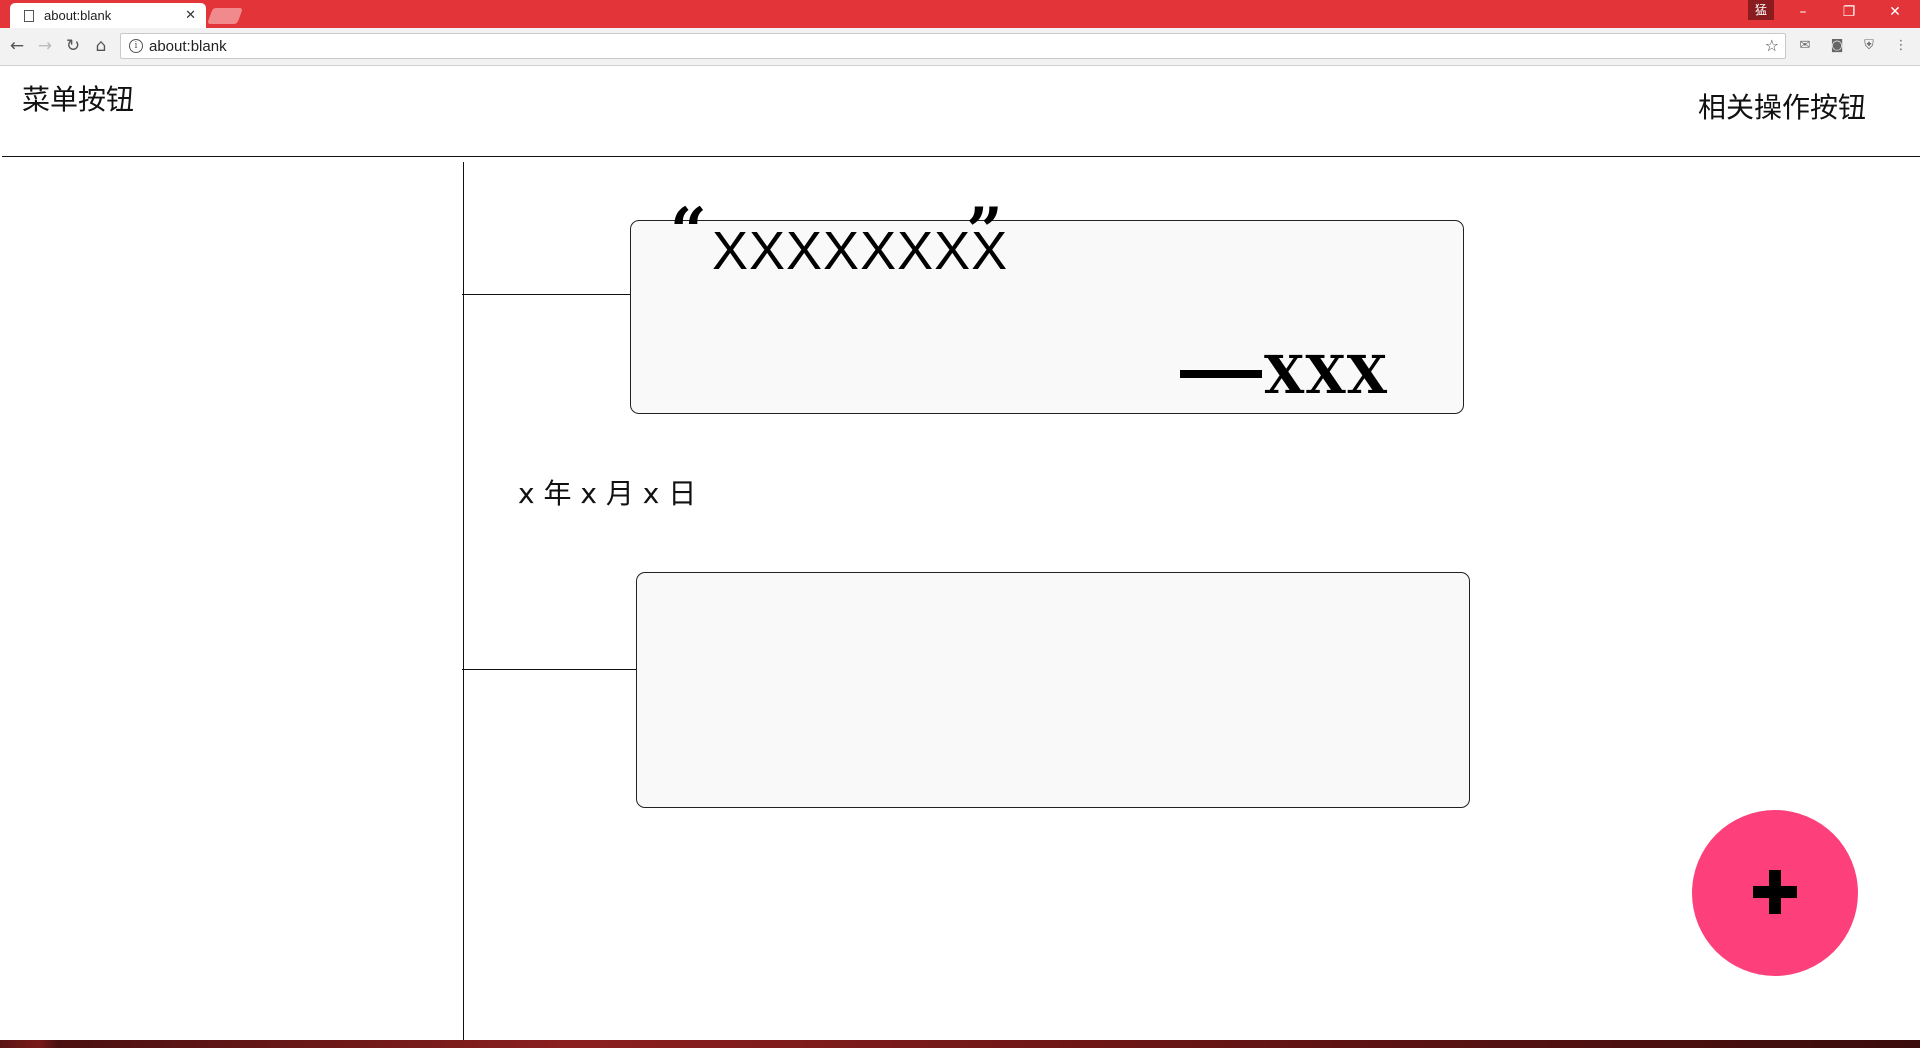  I want to click on taskbar, so click(960, 1044).